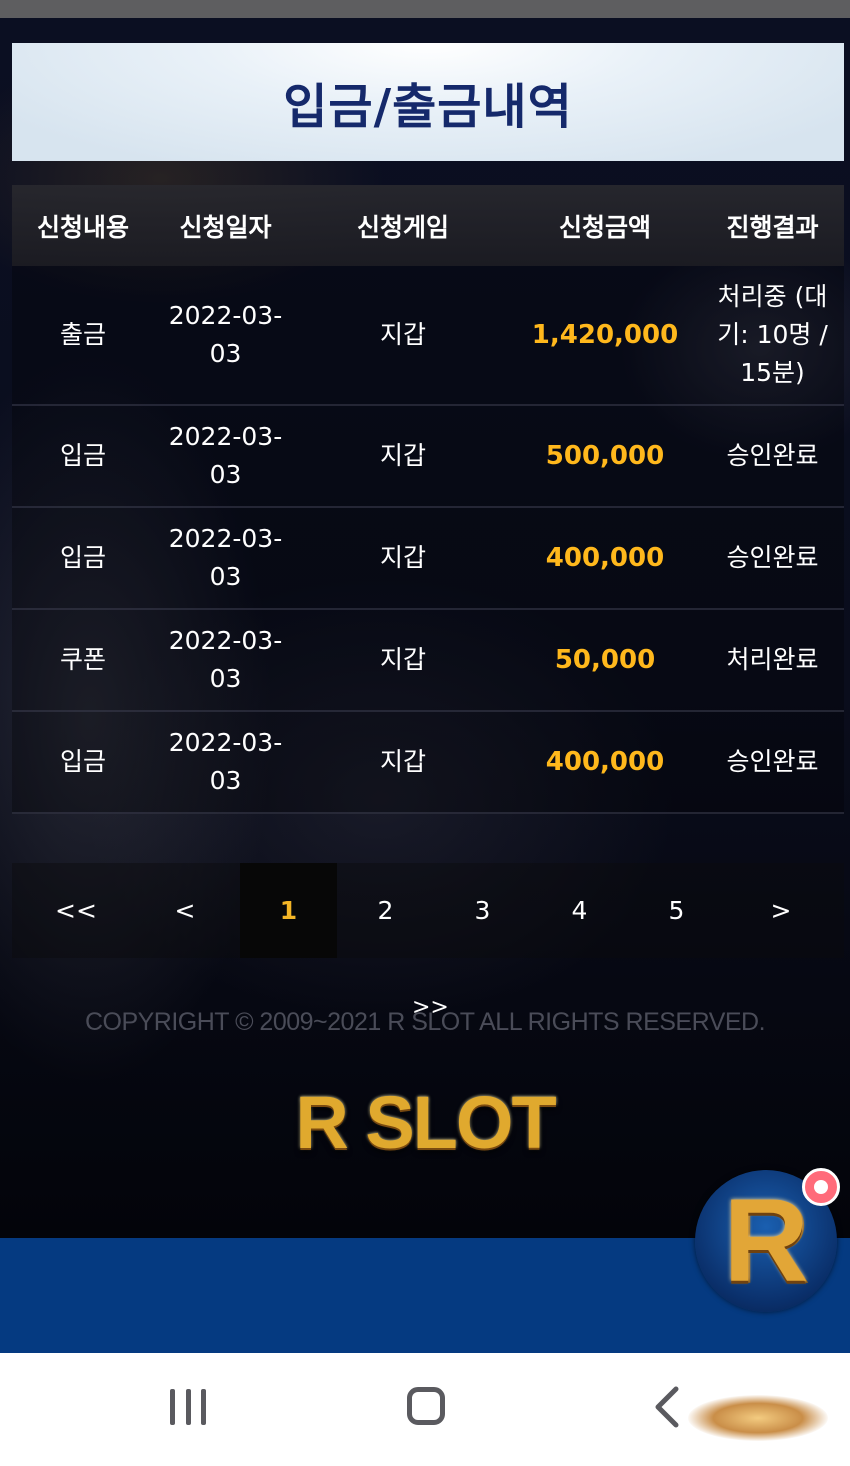  Describe the element at coordinates (579, 910) in the screenshot. I see `page-button-4: 4` at that location.